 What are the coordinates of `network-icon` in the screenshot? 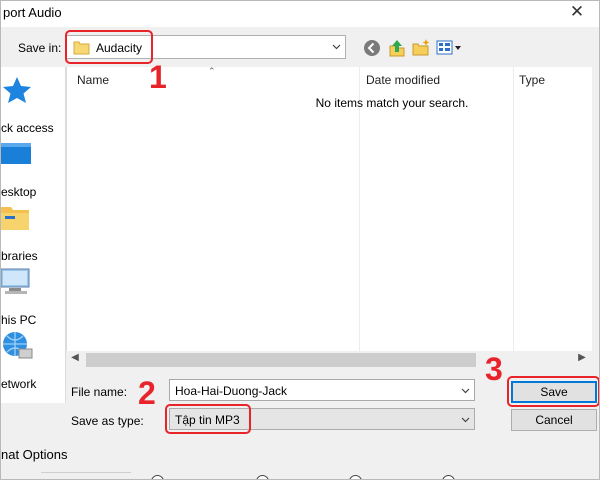 It's located at (18, 345).